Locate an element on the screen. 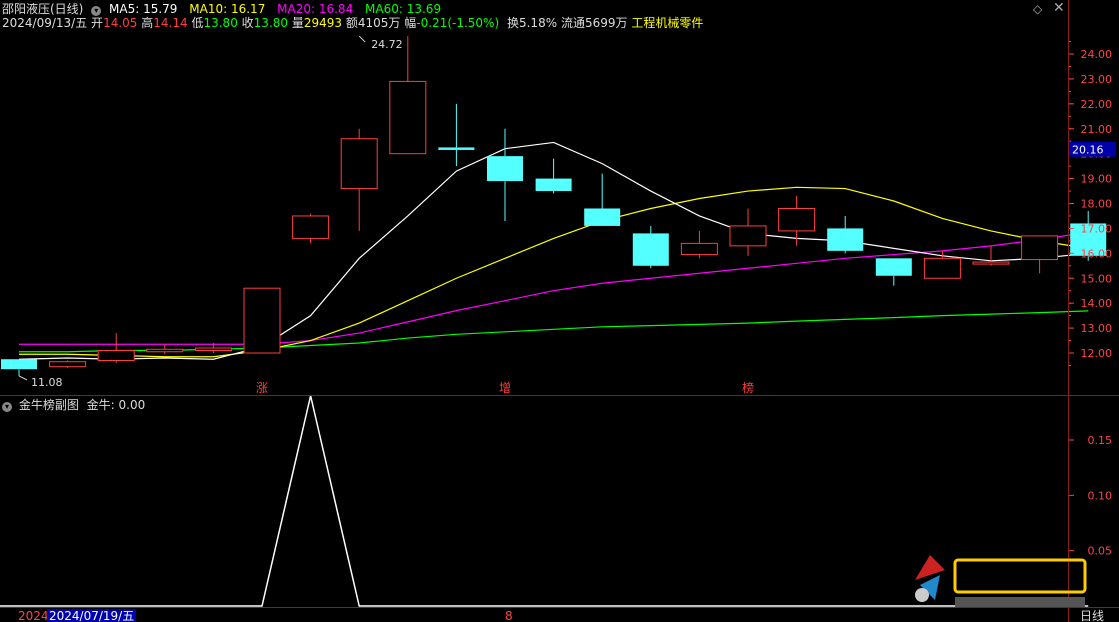  ma60-line is located at coordinates (554, 331).